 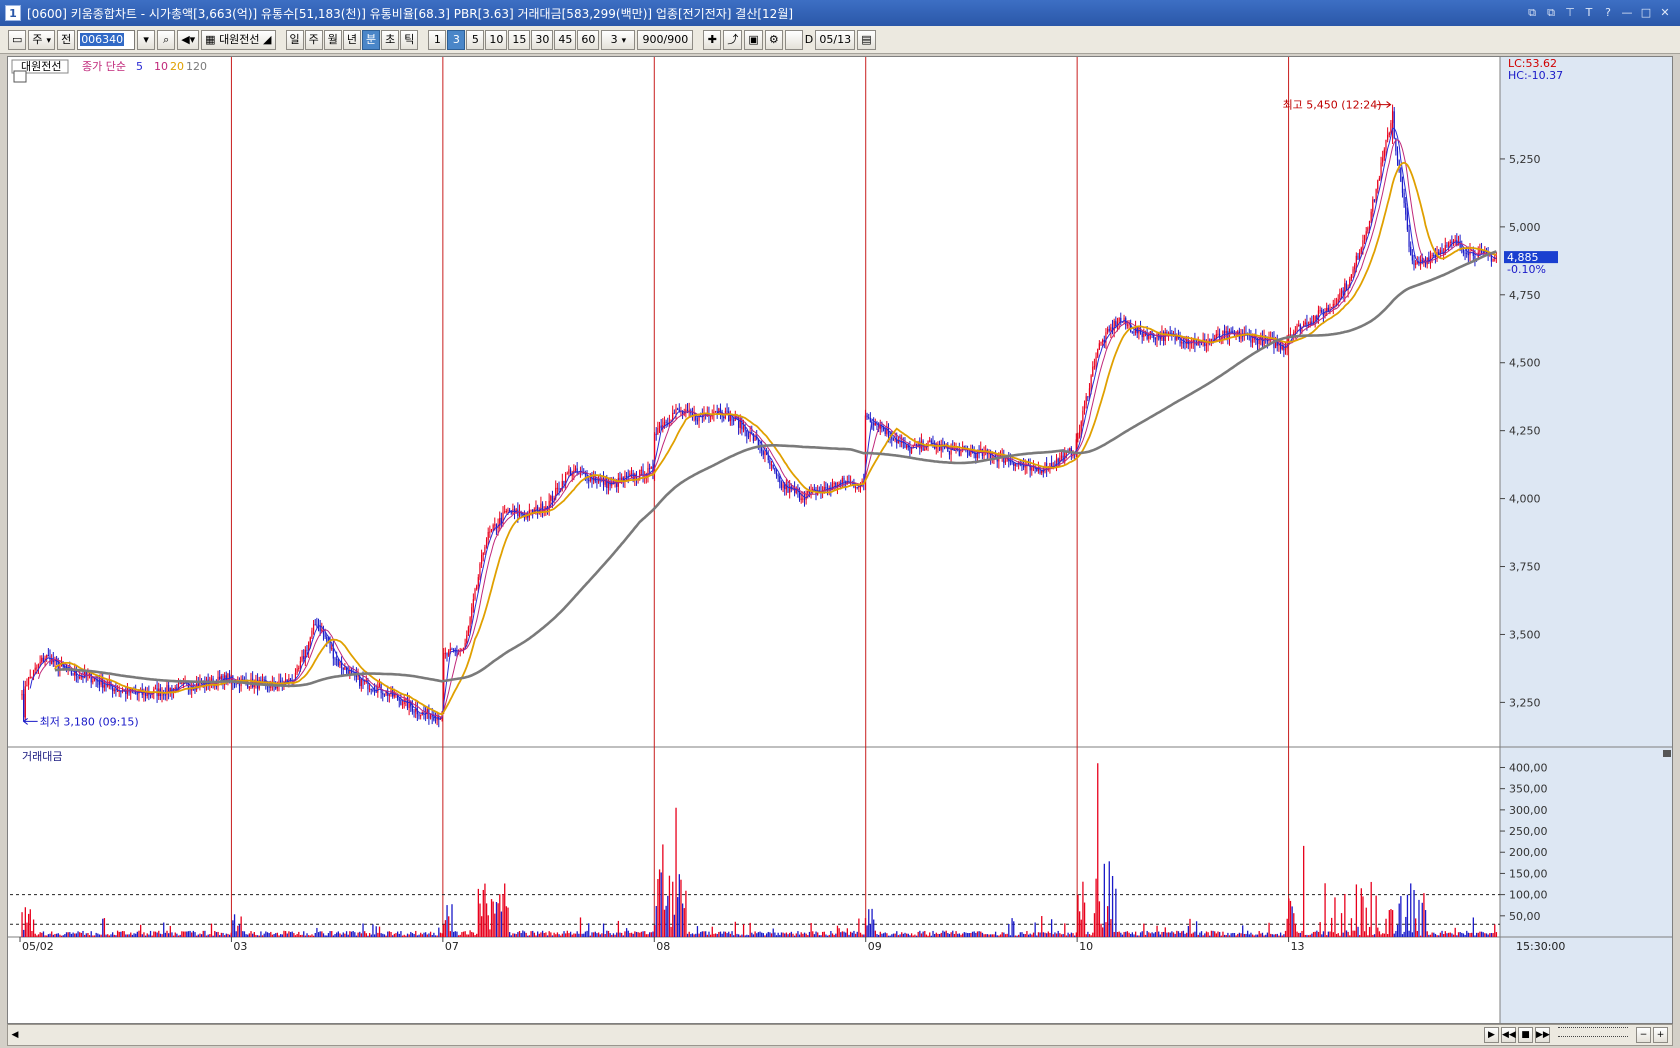 I want to click on search-icon: ⌕, so click(x=166, y=39).